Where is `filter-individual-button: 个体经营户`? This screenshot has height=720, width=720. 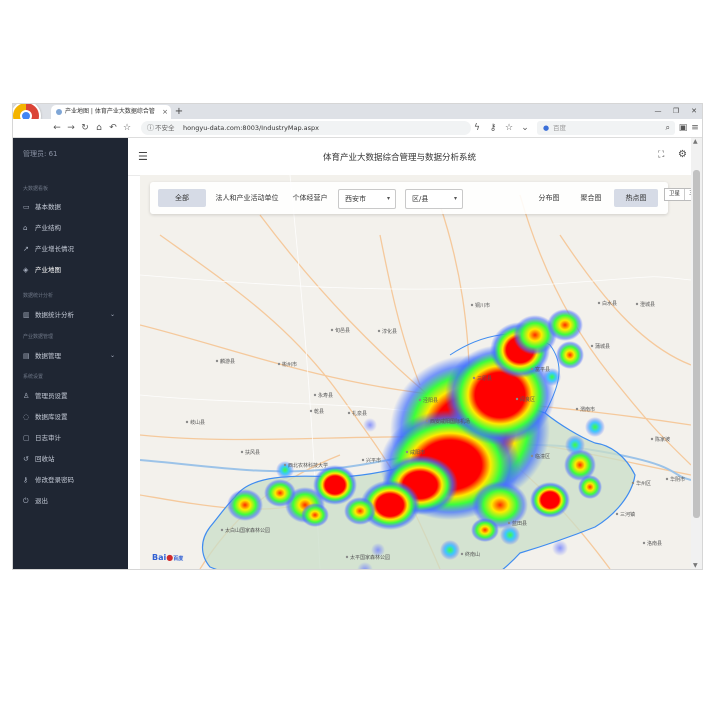
filter-individual-button: 个体经营户 is located at coordinates (310, 198).